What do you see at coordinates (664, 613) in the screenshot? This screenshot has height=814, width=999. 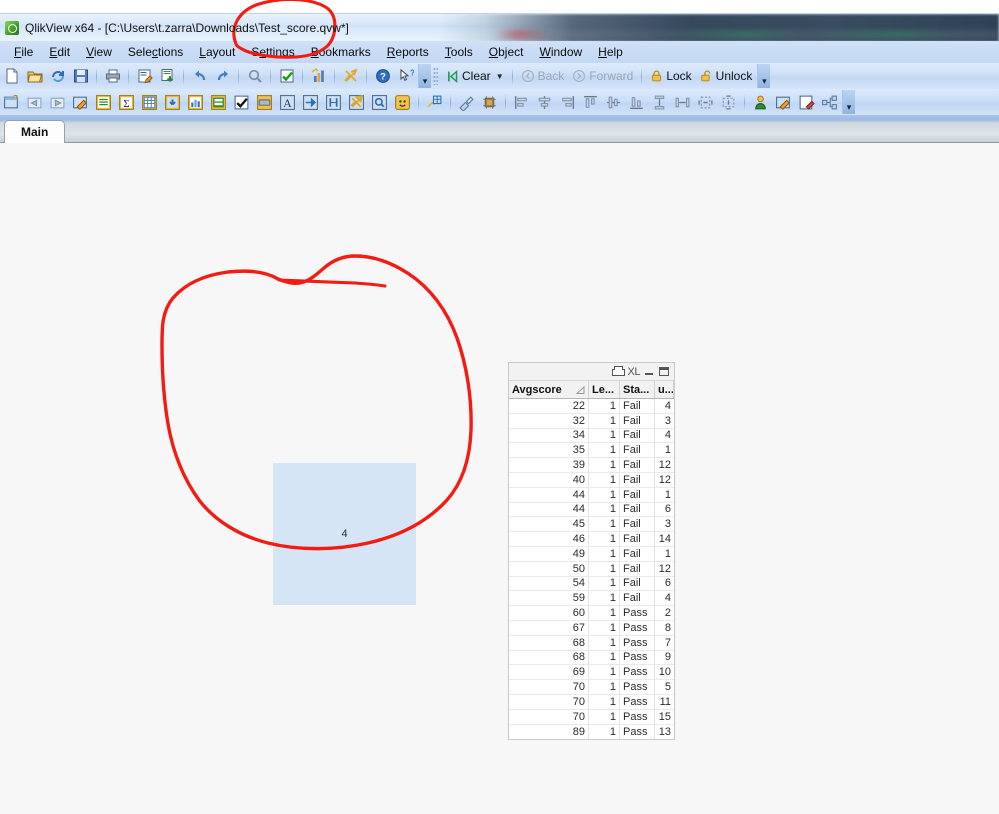 I see `cell-user: 2` at bounding box center [664, 613].